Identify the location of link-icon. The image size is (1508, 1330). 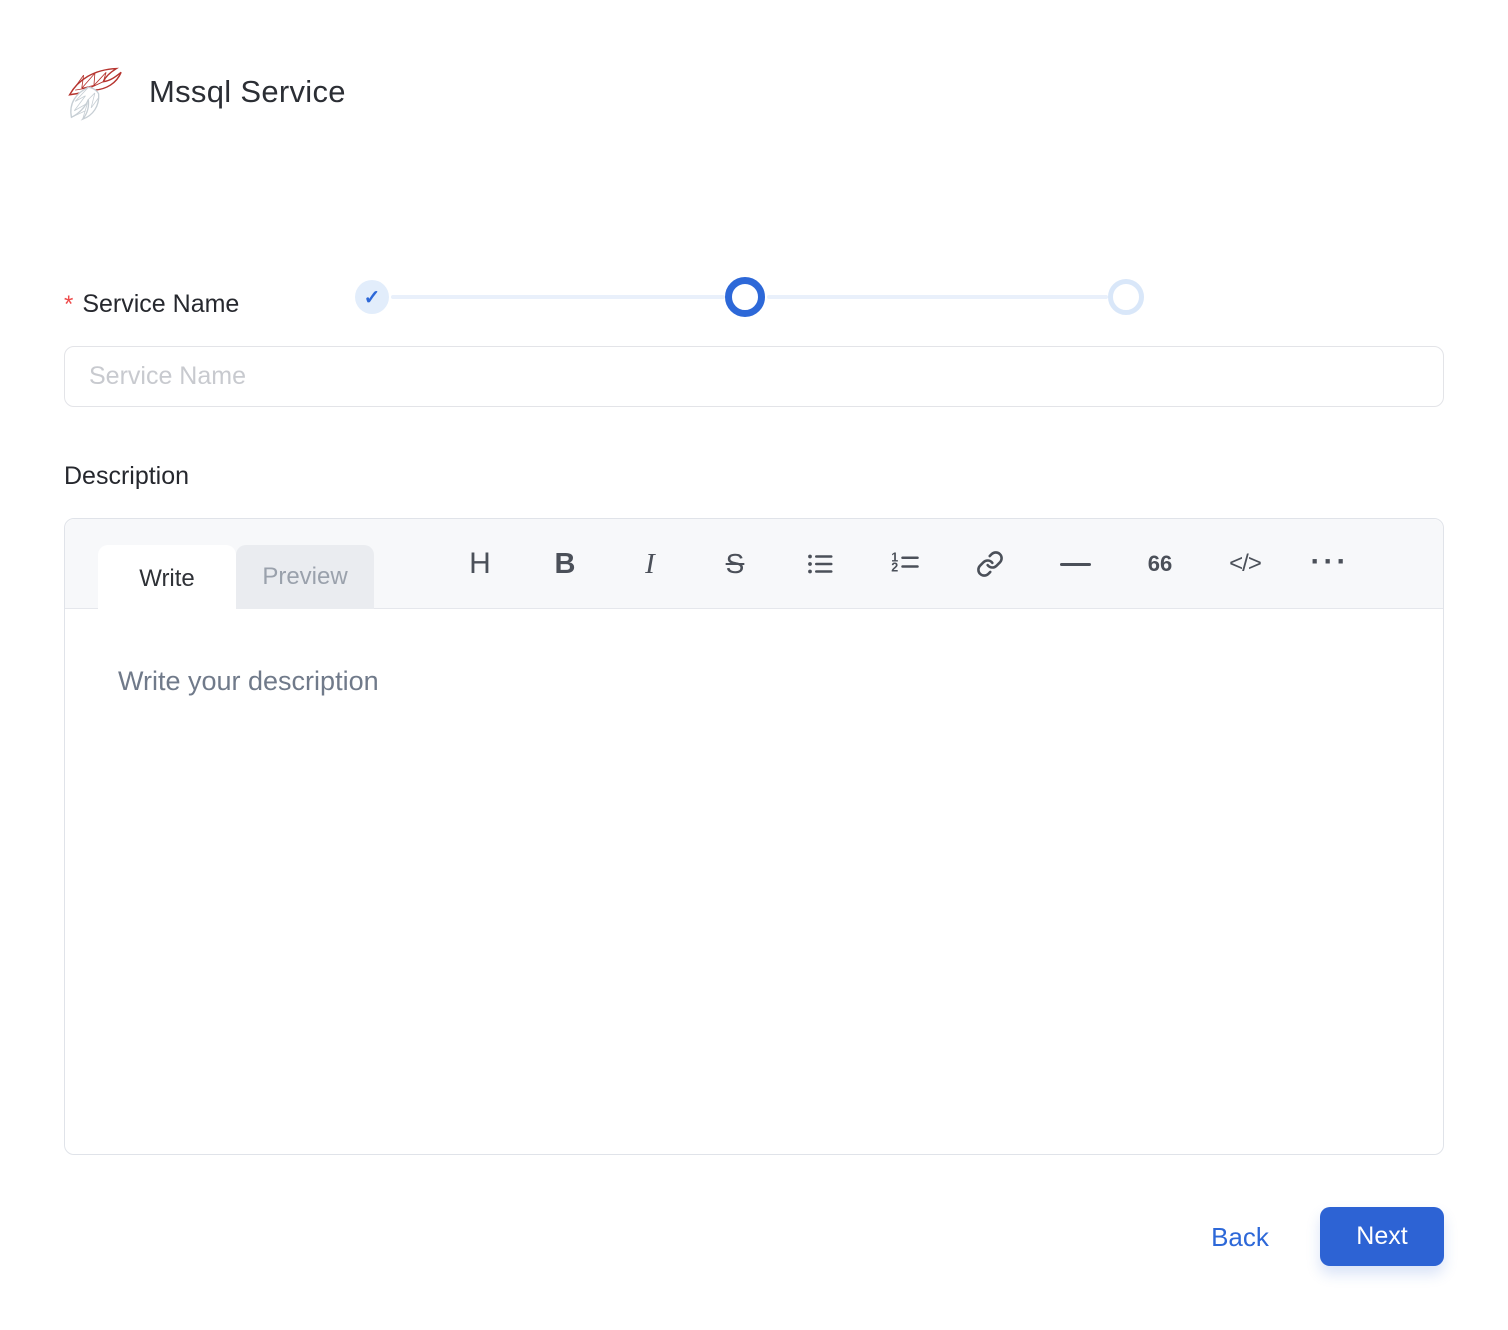
(990, 564).